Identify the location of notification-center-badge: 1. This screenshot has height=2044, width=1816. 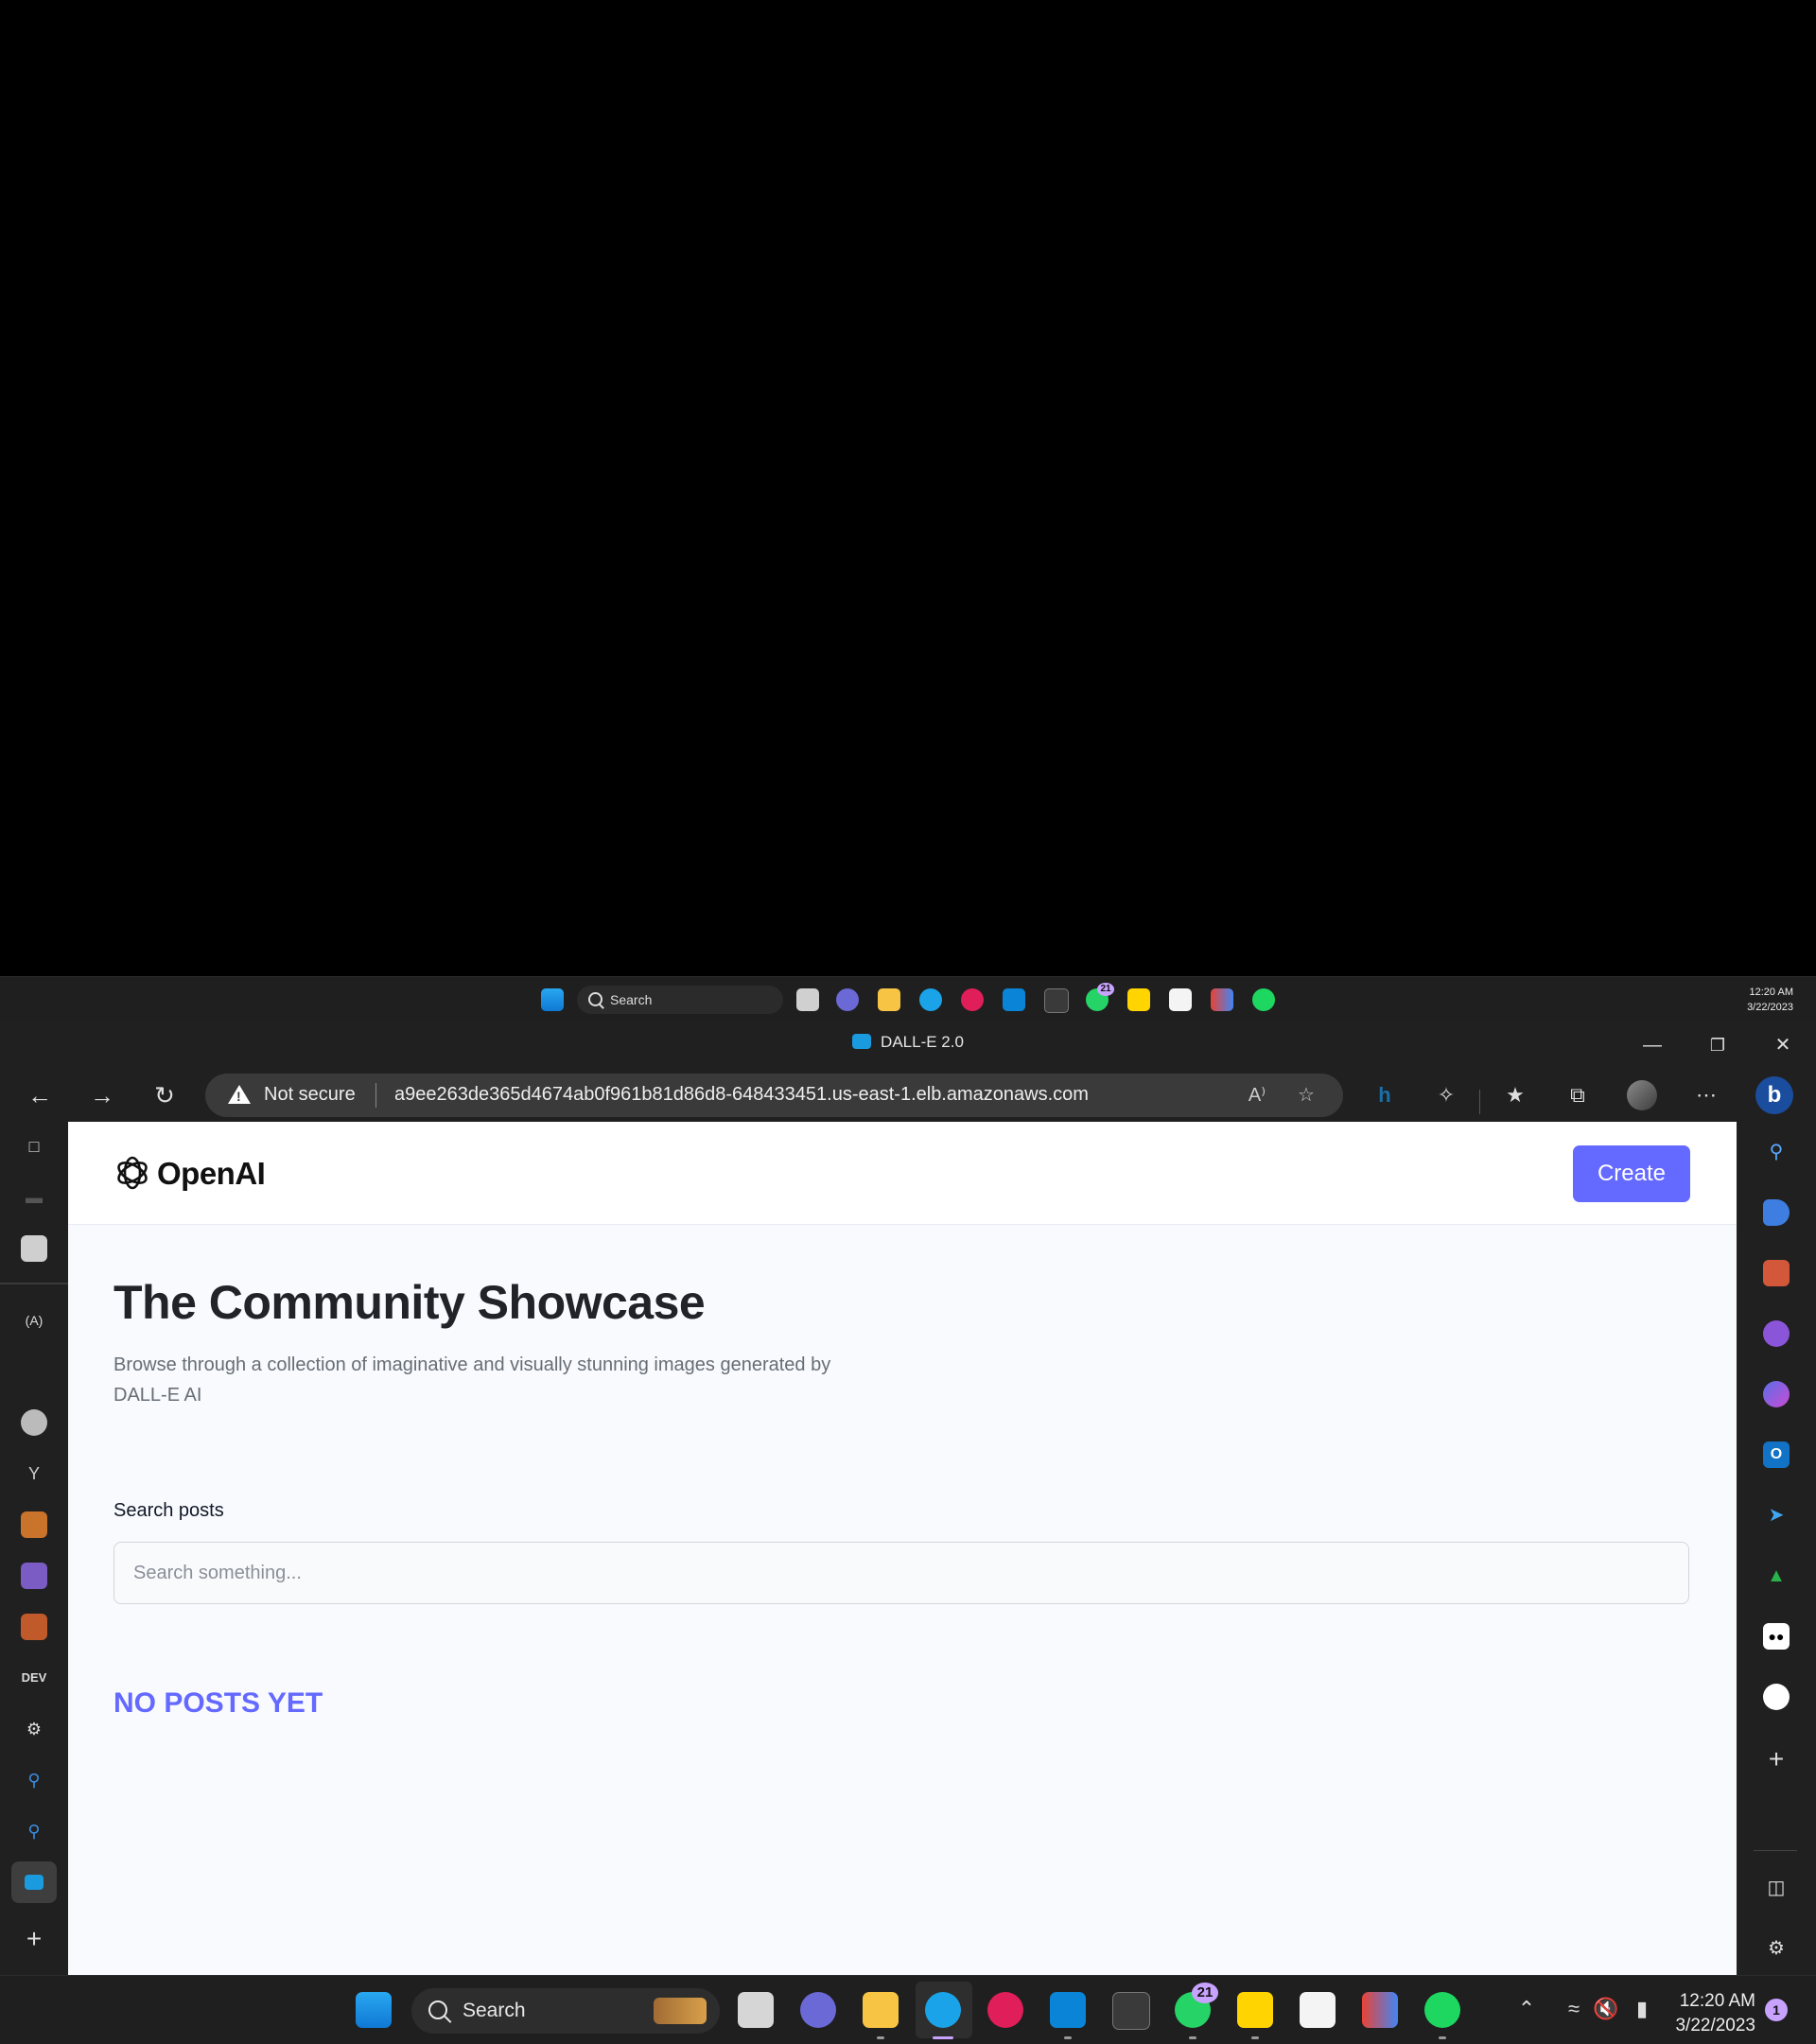
(1776, 2010).